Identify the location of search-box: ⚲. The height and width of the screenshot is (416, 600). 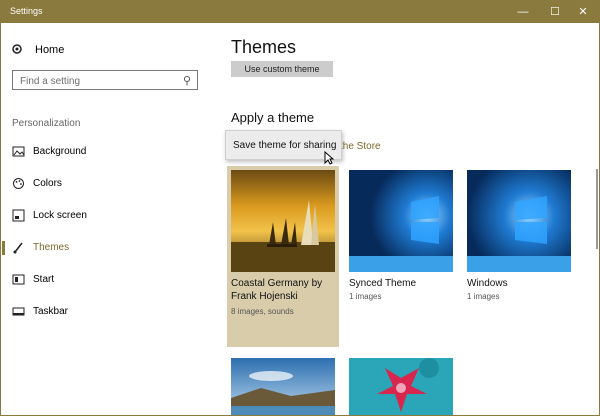
(105, 80).